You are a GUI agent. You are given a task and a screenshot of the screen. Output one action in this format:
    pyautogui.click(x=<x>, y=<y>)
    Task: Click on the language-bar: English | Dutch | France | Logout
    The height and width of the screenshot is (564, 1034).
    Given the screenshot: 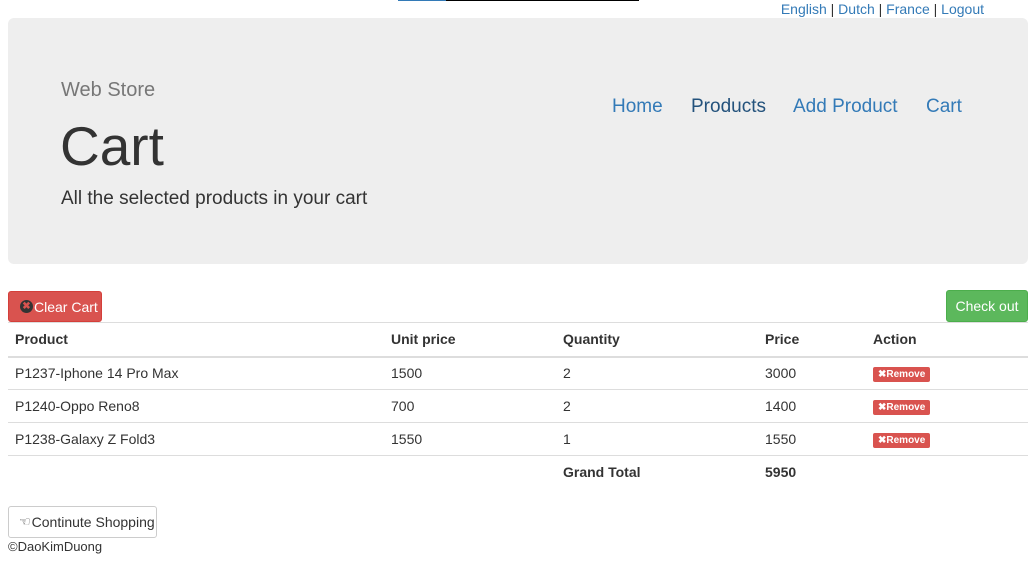 What is the action you would take?
    pyautogui.click(x=882, y=9)
    